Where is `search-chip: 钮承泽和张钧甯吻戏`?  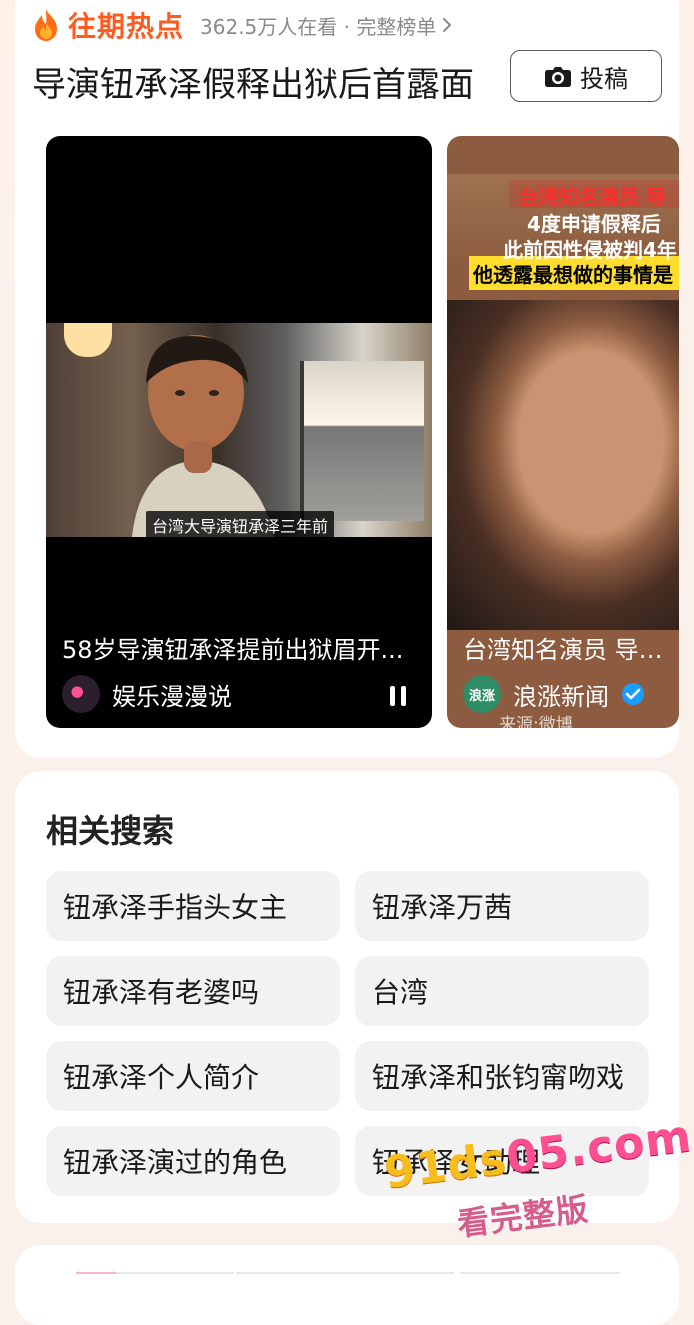 search-chip: 钮承泽和张钧甯吻戏 is located at coordinates (502, 1076).